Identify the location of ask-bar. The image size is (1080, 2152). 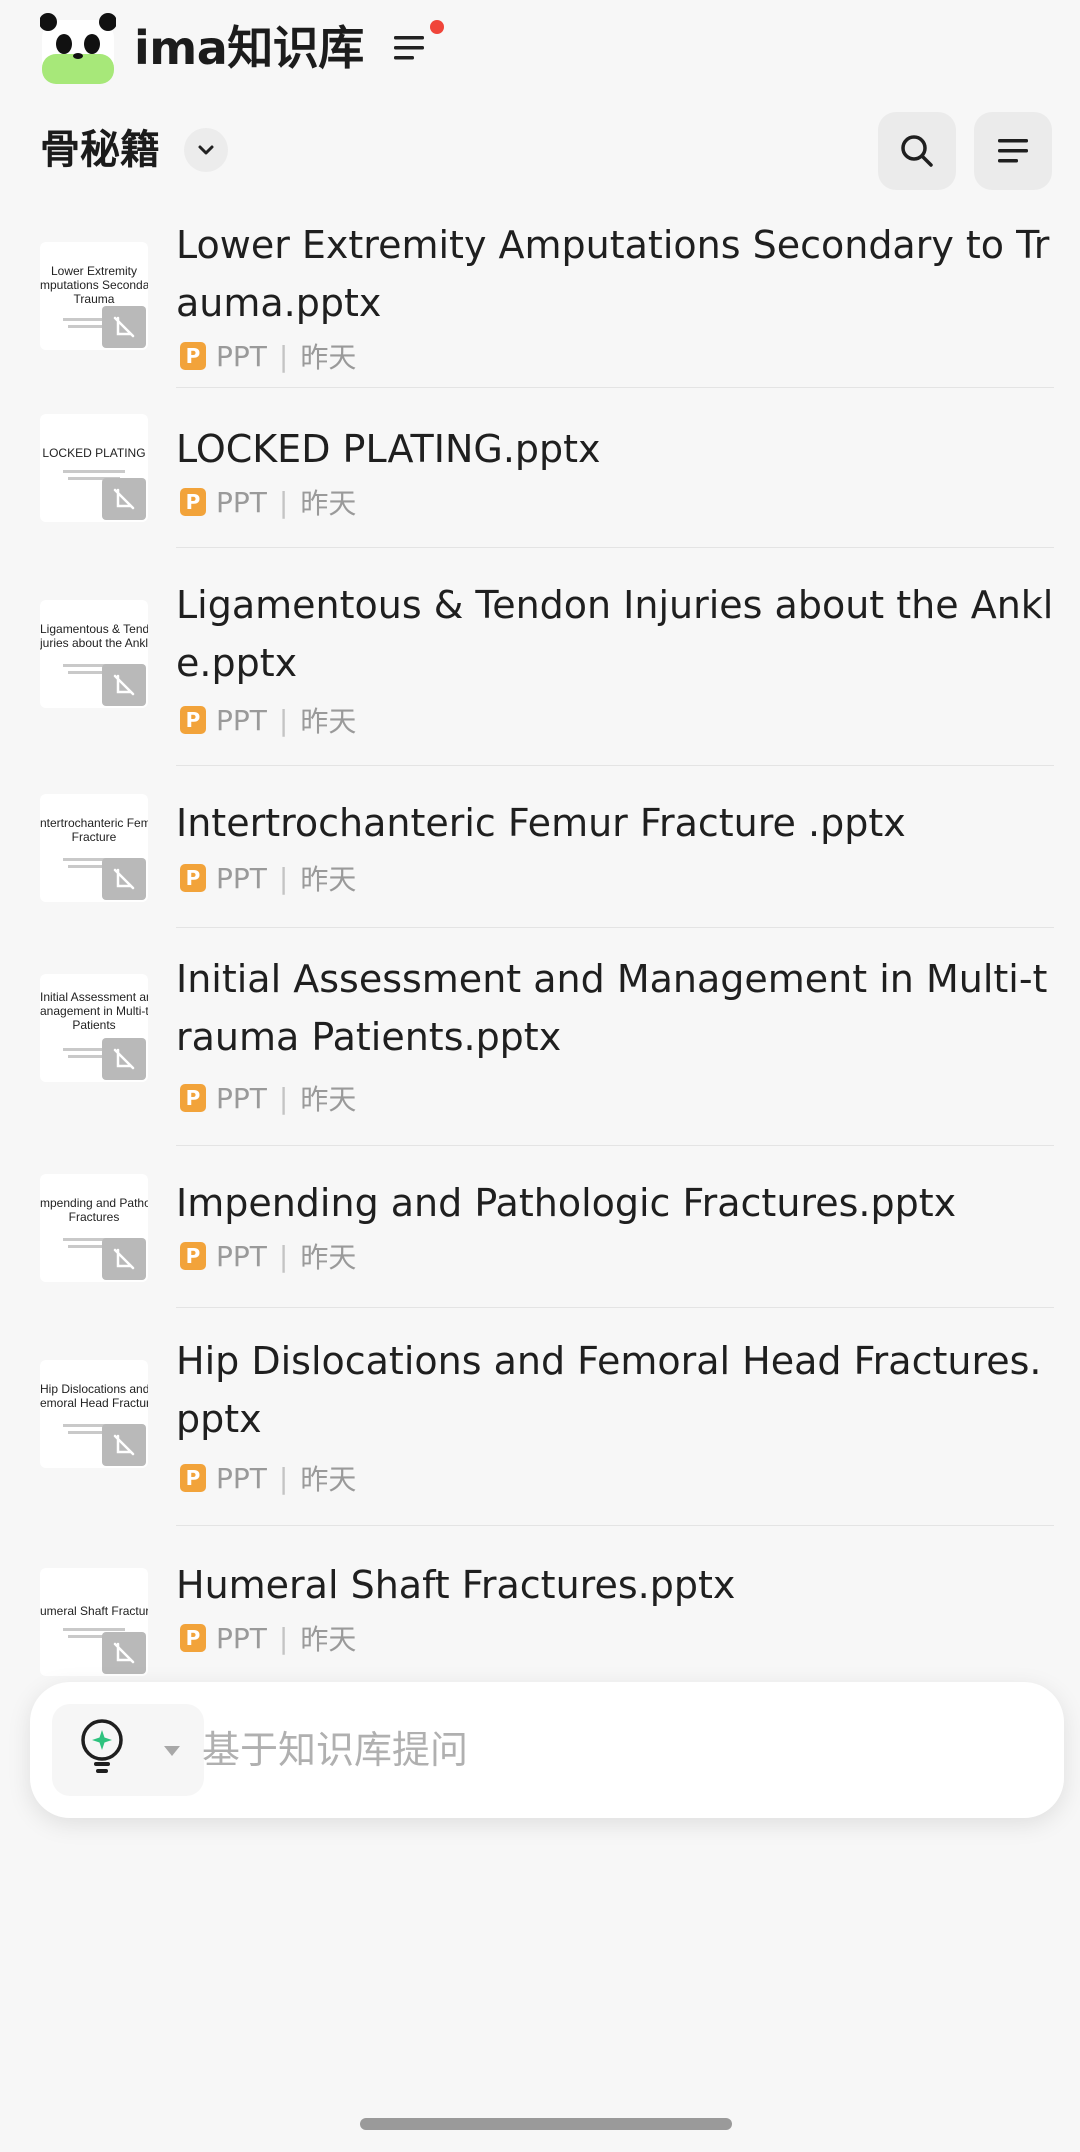
(547, 1750).